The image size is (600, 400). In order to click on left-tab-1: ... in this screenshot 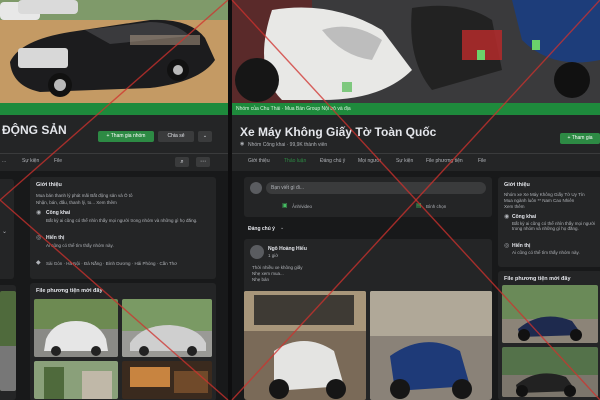, I will do `click(4, 161)`.